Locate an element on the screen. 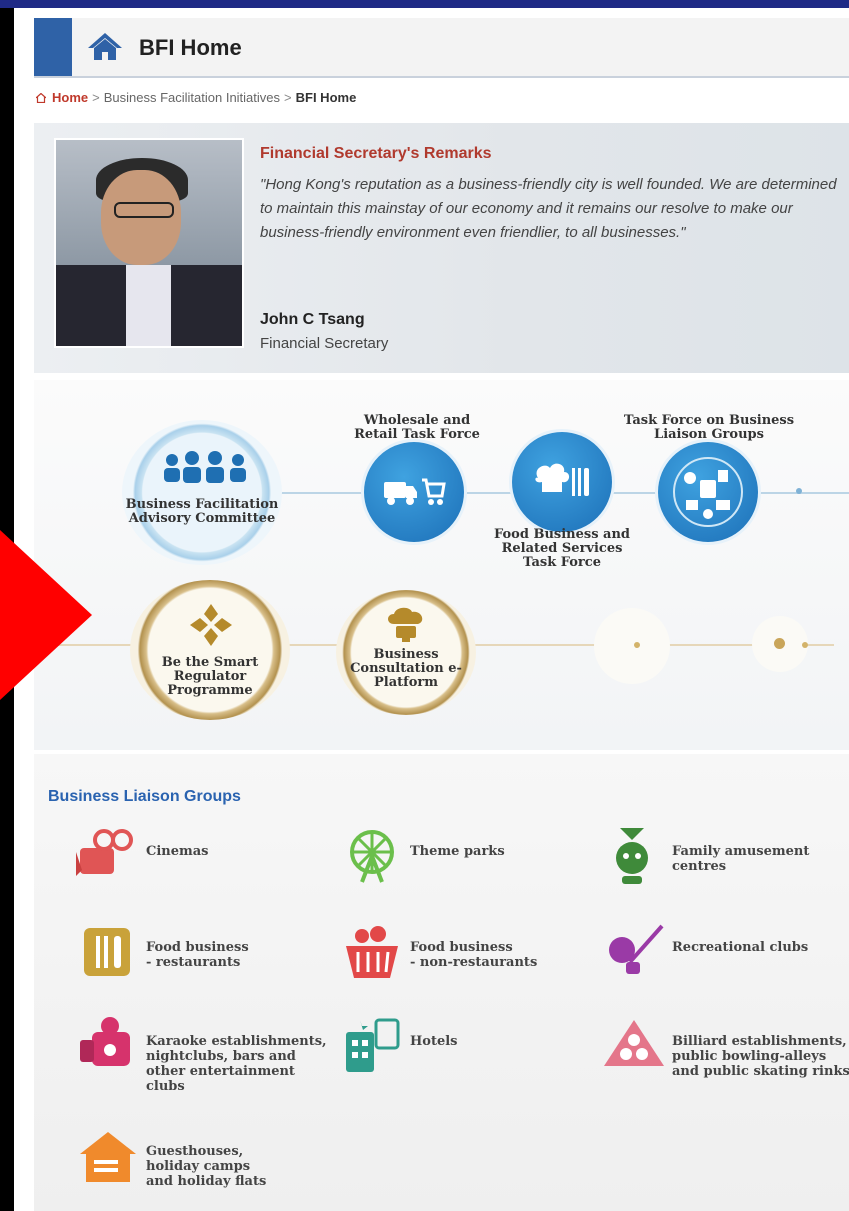 The height and width of the screenshot is (1211, 849). chef-hat-cutlery-icon is located at coordinates (562, 479).